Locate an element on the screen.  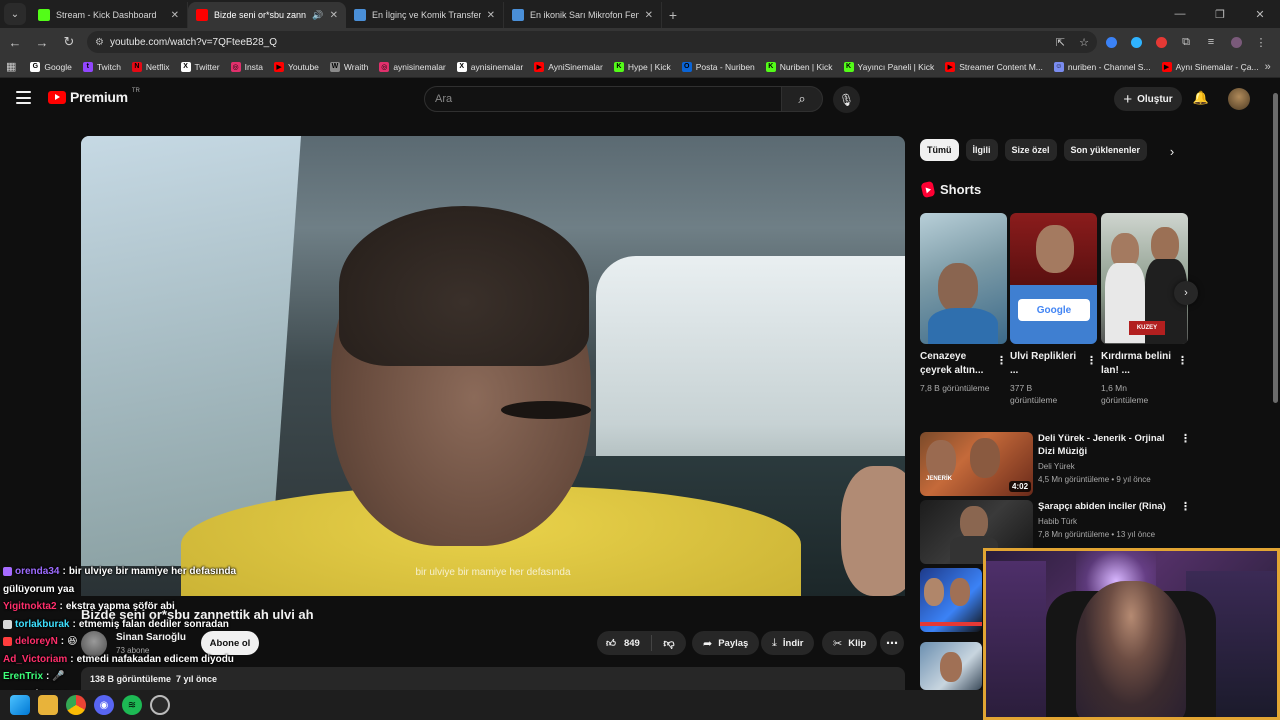
reload-button: ↻ is located at coordinates (69, 42).